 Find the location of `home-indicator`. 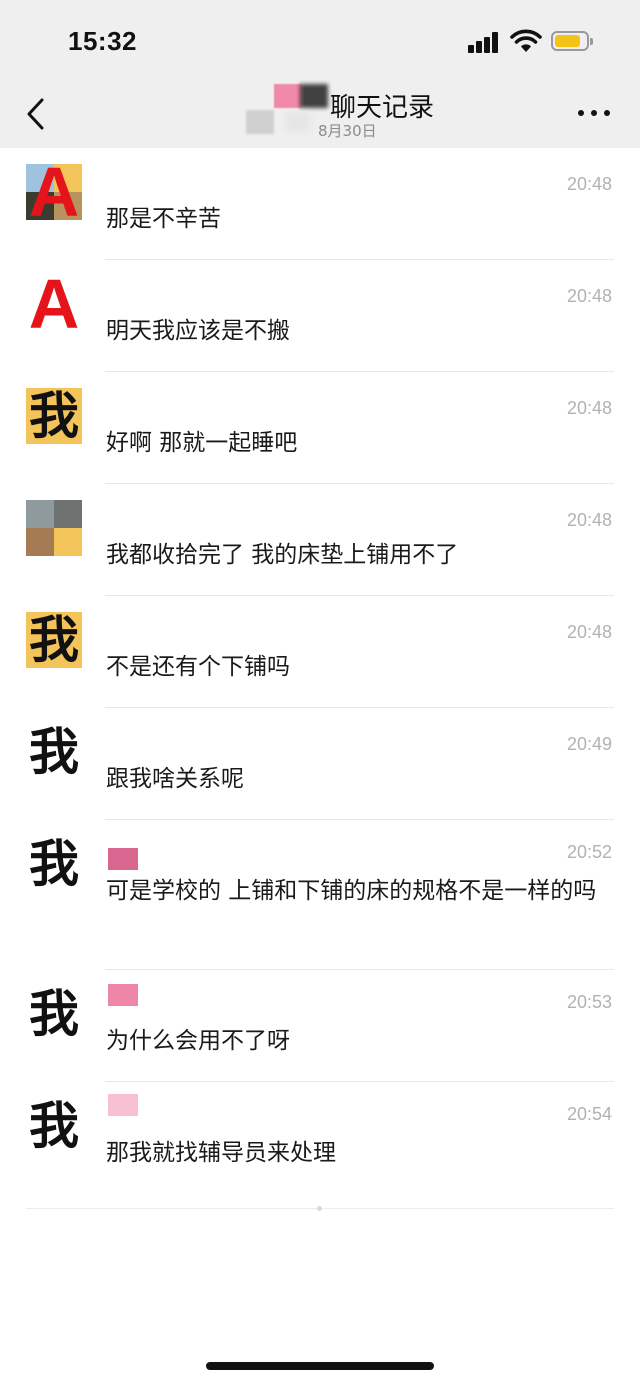

home-indicator is located at coordinates (320, 1366).